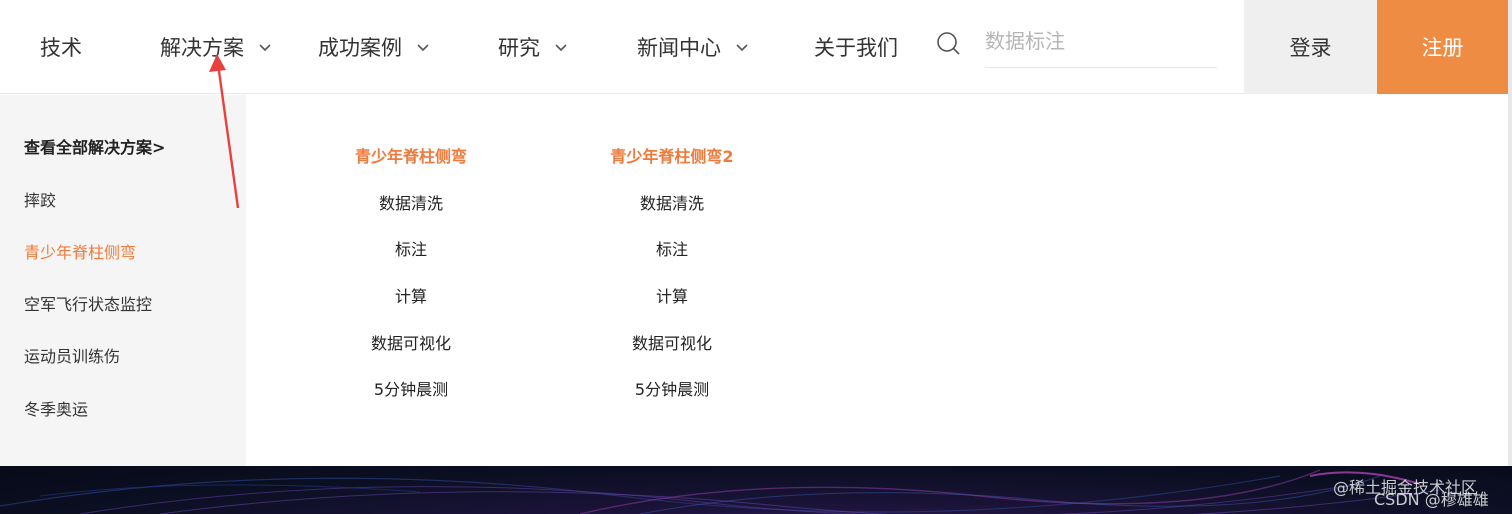 Image resolution: width=1512 pixels, height=514 pixels. What do you see at coordinates (1442, 47) in the screenshot?
I see `register-button: 注册` at bounding box center [1442, 47].